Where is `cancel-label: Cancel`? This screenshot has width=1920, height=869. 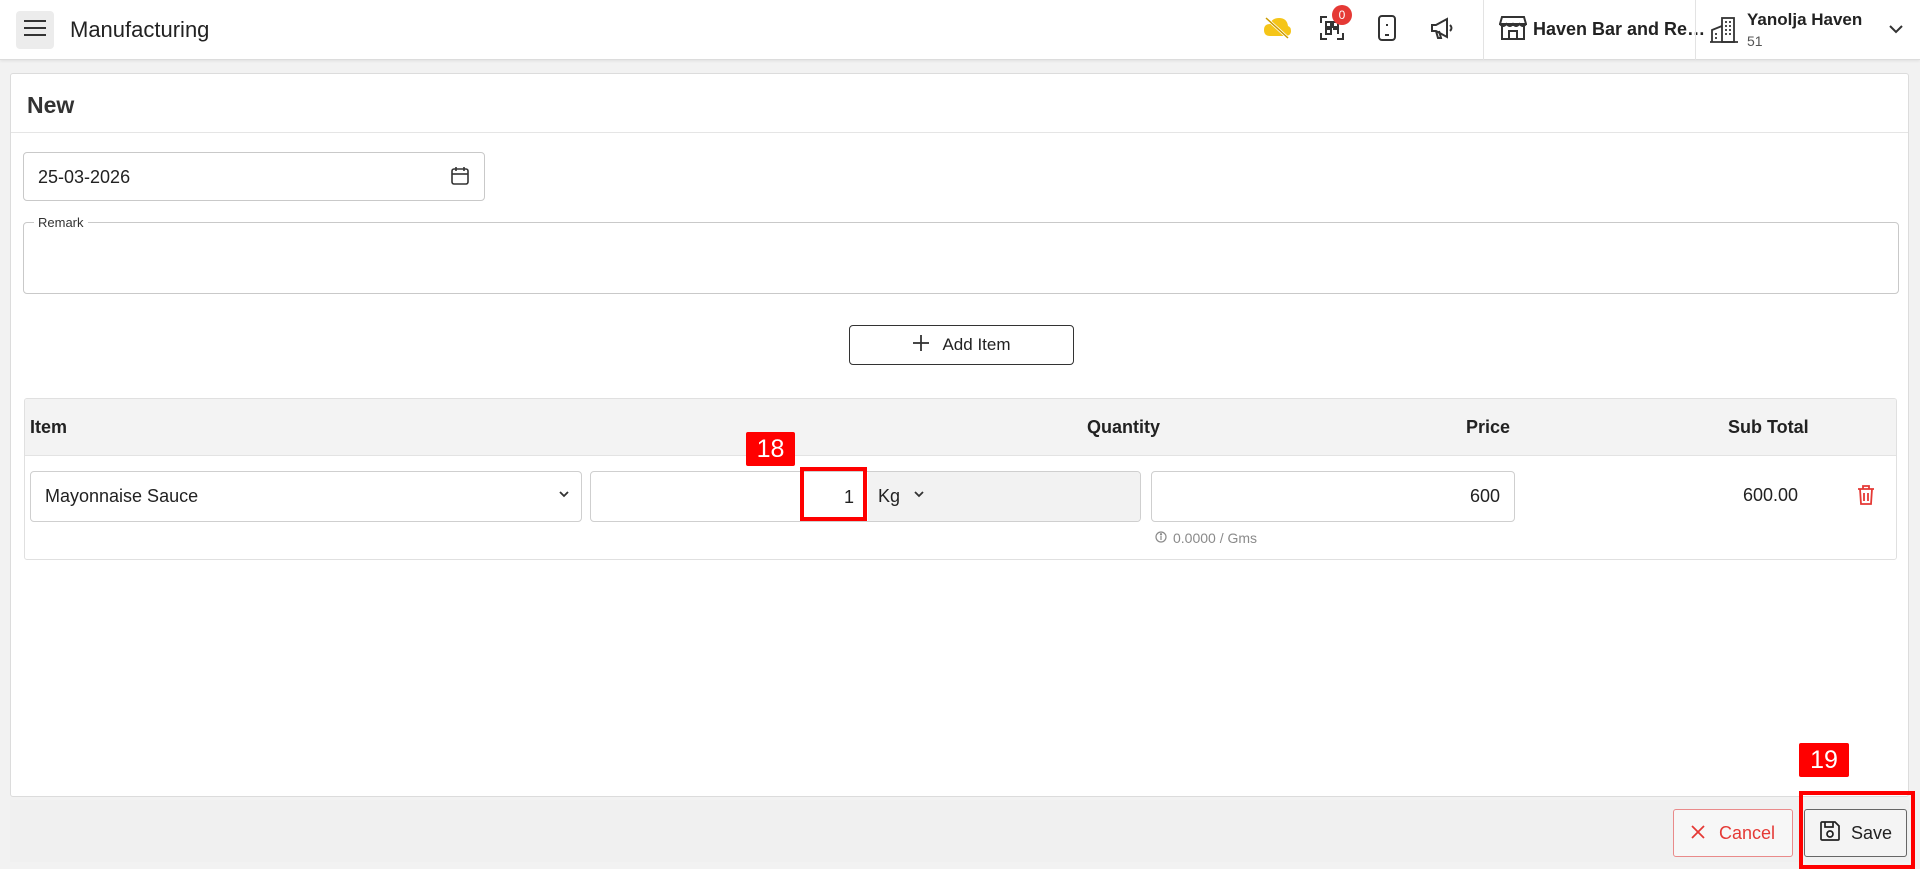 cancel-label: Cancel is located at coordinates (1747, 832).